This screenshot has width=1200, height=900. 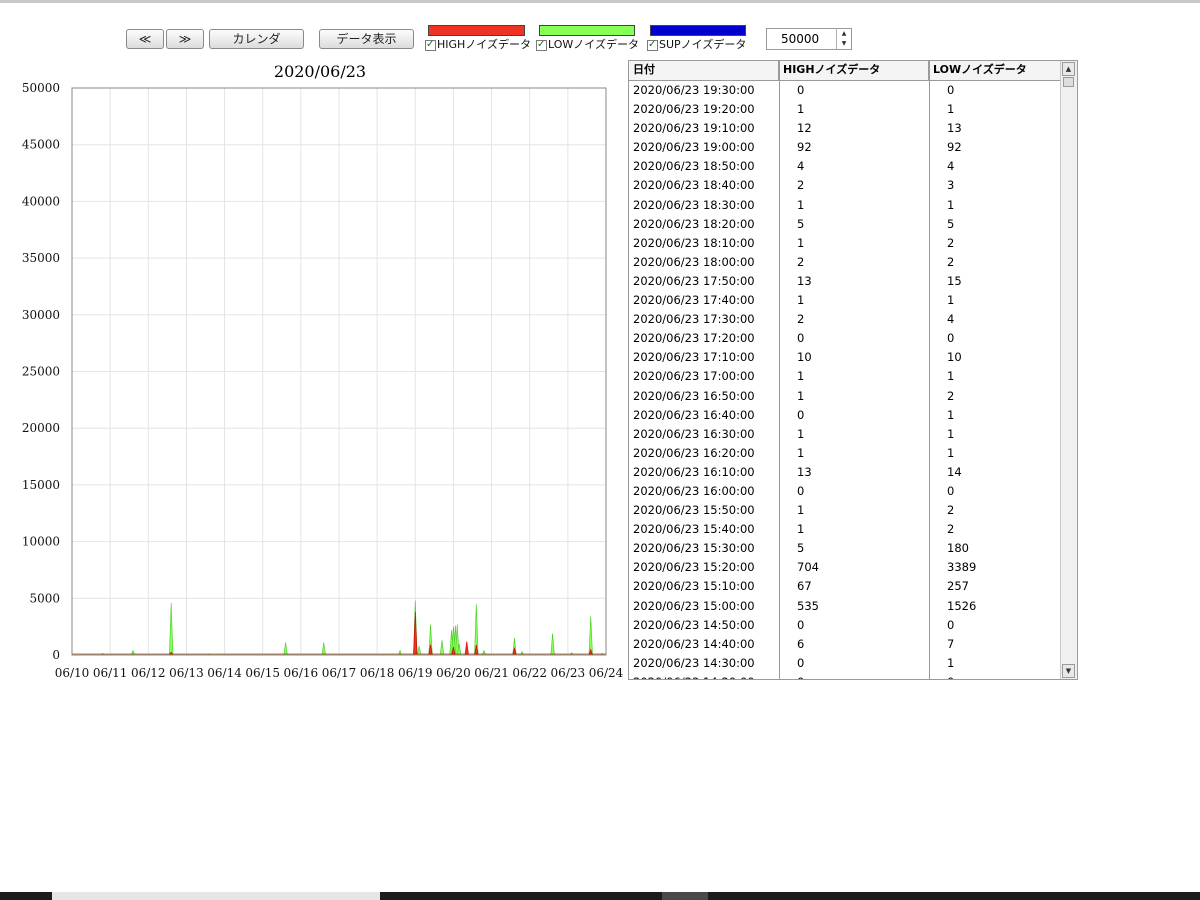 What do you see at coordinates (704, 70) in the screenshot?
I see `header-date: 日付` at bounding box center [704, 70].